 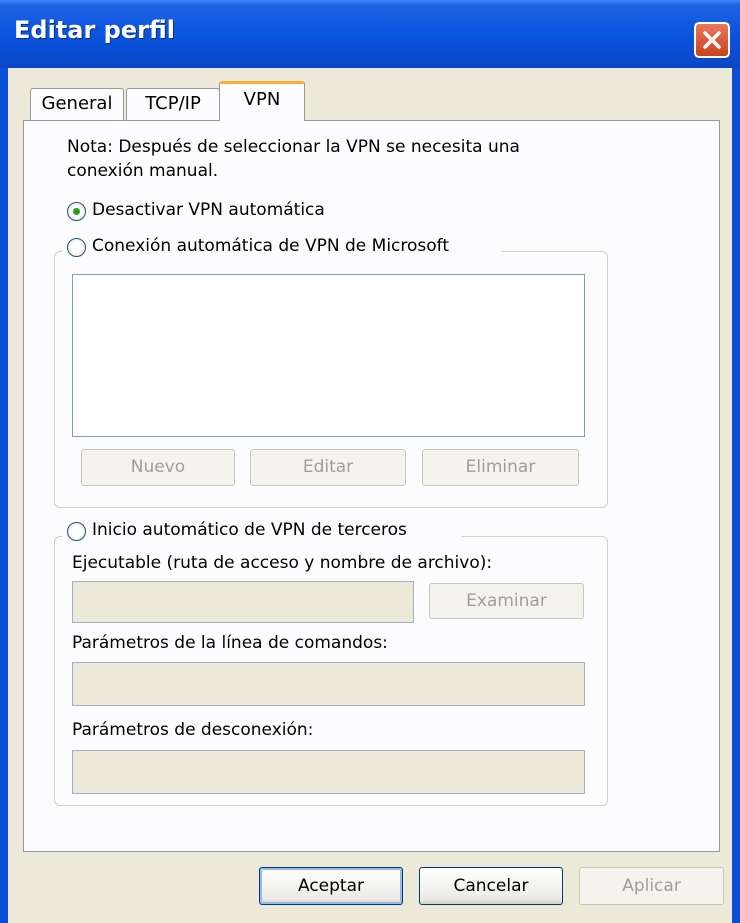 I want to click on new-button: Nuevo, so click(x=158, y=467).